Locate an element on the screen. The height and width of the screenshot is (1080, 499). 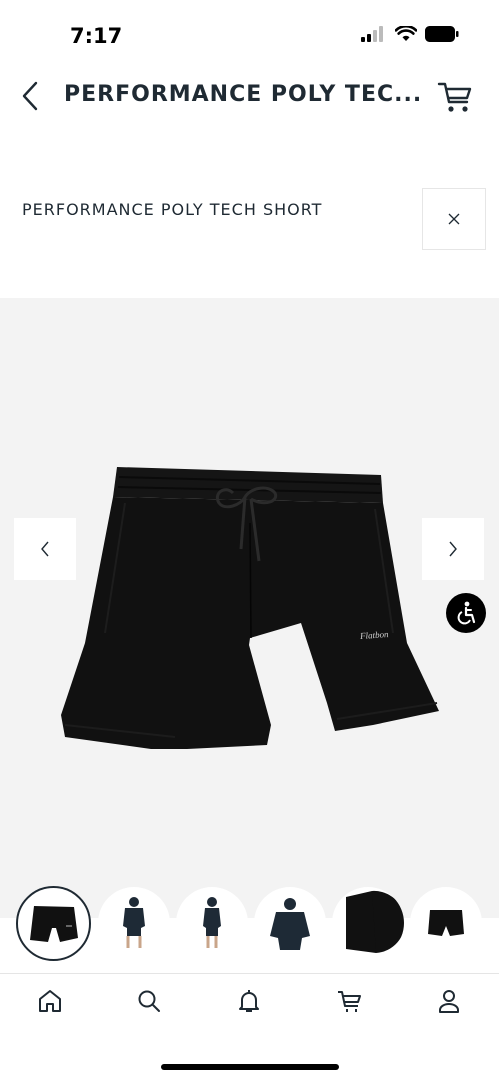
thumbnail-strip is located at coordinates (249, 924).